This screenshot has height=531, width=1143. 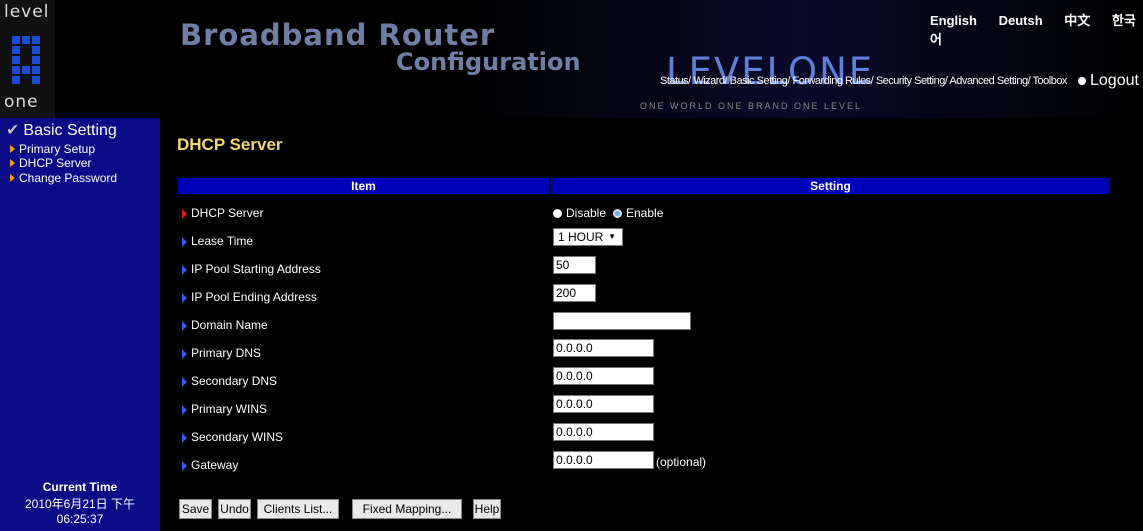 What do you see at coordinates (13, 130) in the screenshot?
I see `checkmark-icon: ✔` at bounding box center [13, 130].